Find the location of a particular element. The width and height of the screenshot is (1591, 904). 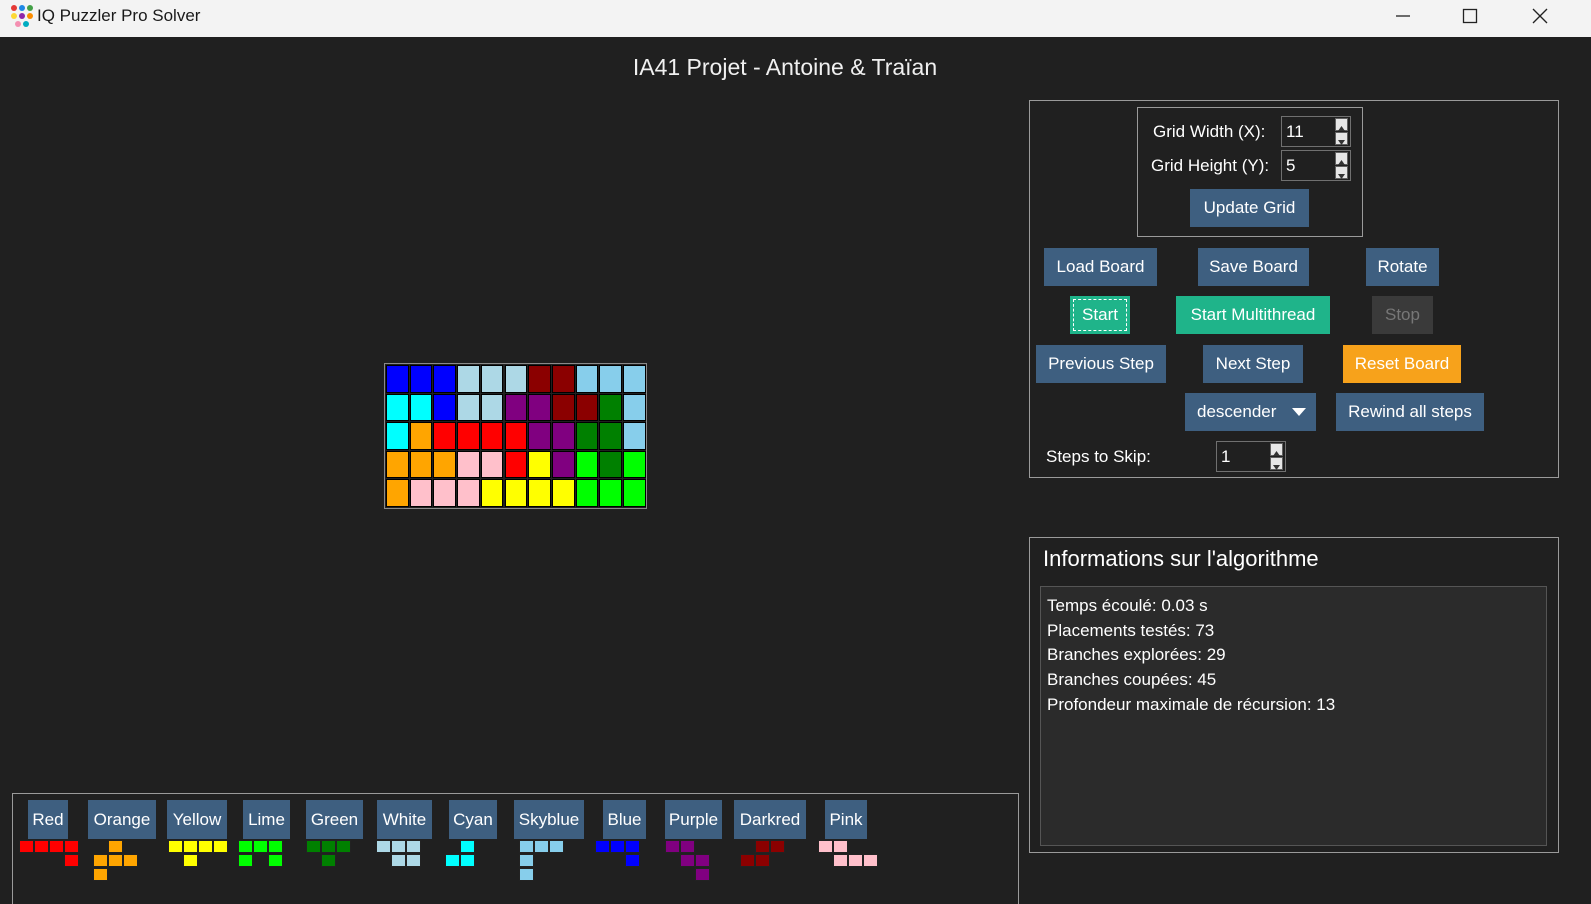

piece-button-skyblue: Skyblue is located at coordinates (549, 819).